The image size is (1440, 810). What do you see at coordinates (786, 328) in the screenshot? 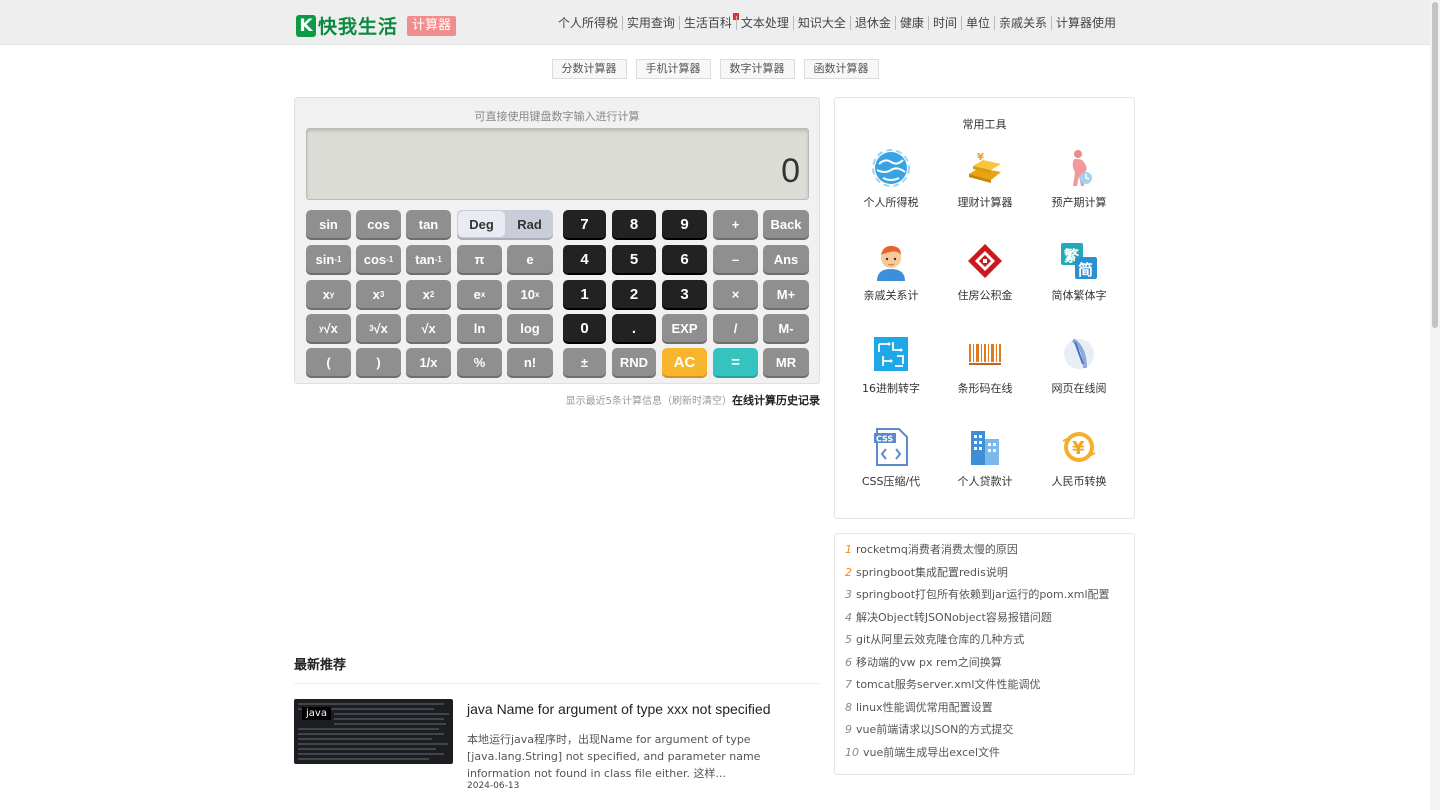
I see `memory-minus-key: M-` at bounding box center [786, 328].